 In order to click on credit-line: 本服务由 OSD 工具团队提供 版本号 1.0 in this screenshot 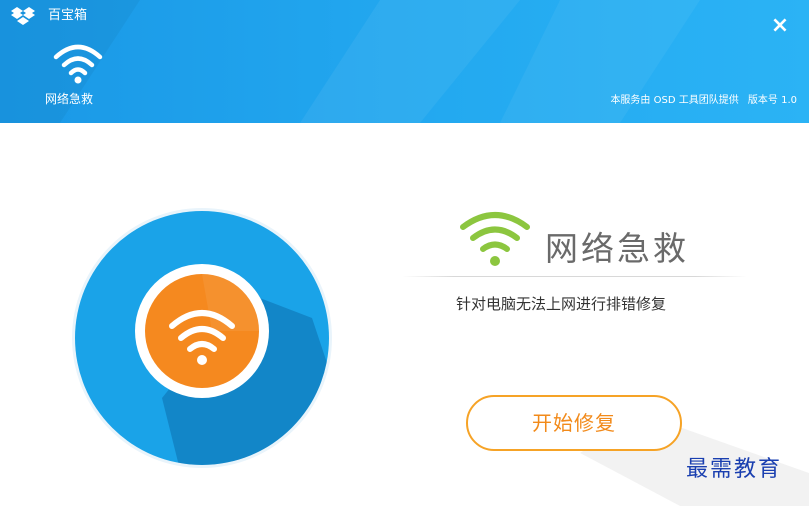, I will do `click(703, 100)`.